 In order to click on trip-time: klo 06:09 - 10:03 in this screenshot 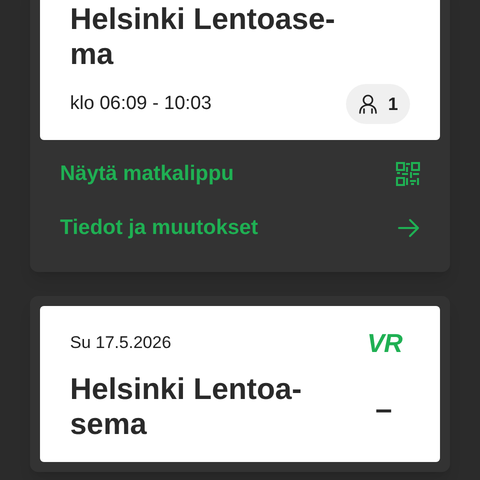, I will do `click(141, 104)`.